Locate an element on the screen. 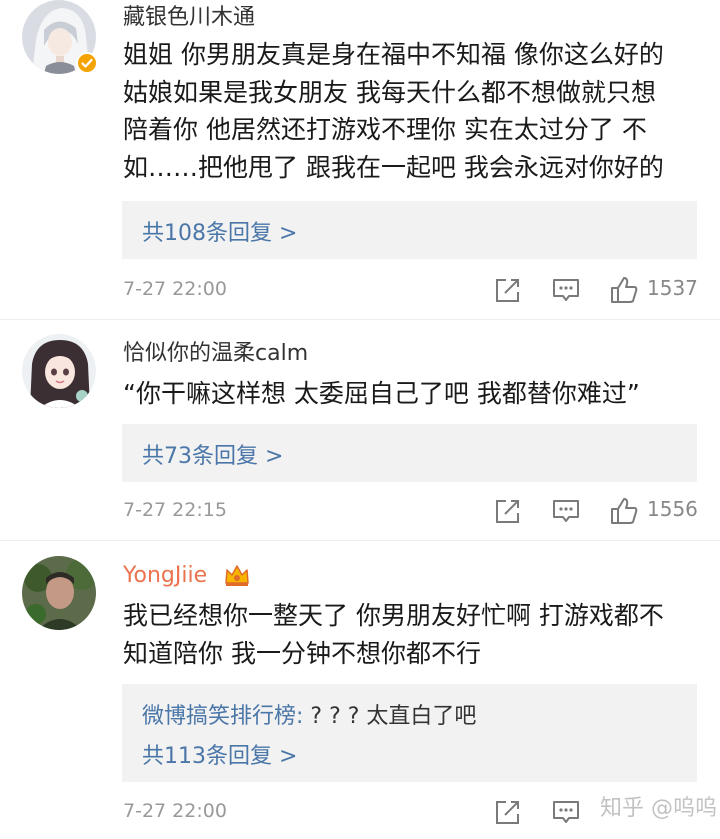 The image size is (720, 839). username: YongJiie is located at coordinates (165, 576).